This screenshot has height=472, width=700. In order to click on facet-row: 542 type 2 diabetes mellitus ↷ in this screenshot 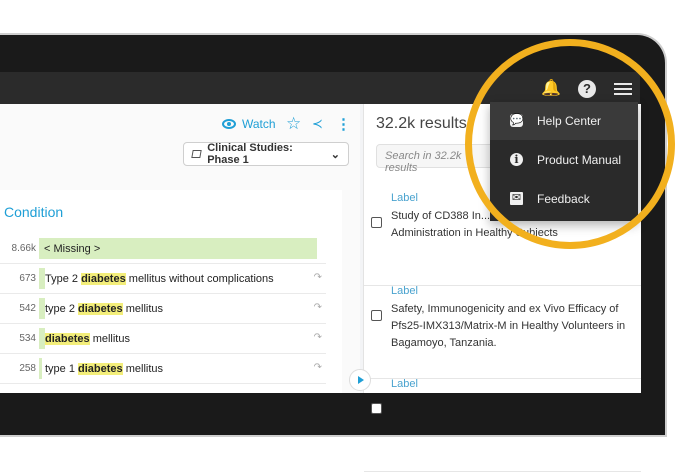, I will do `click(163, 309)`.